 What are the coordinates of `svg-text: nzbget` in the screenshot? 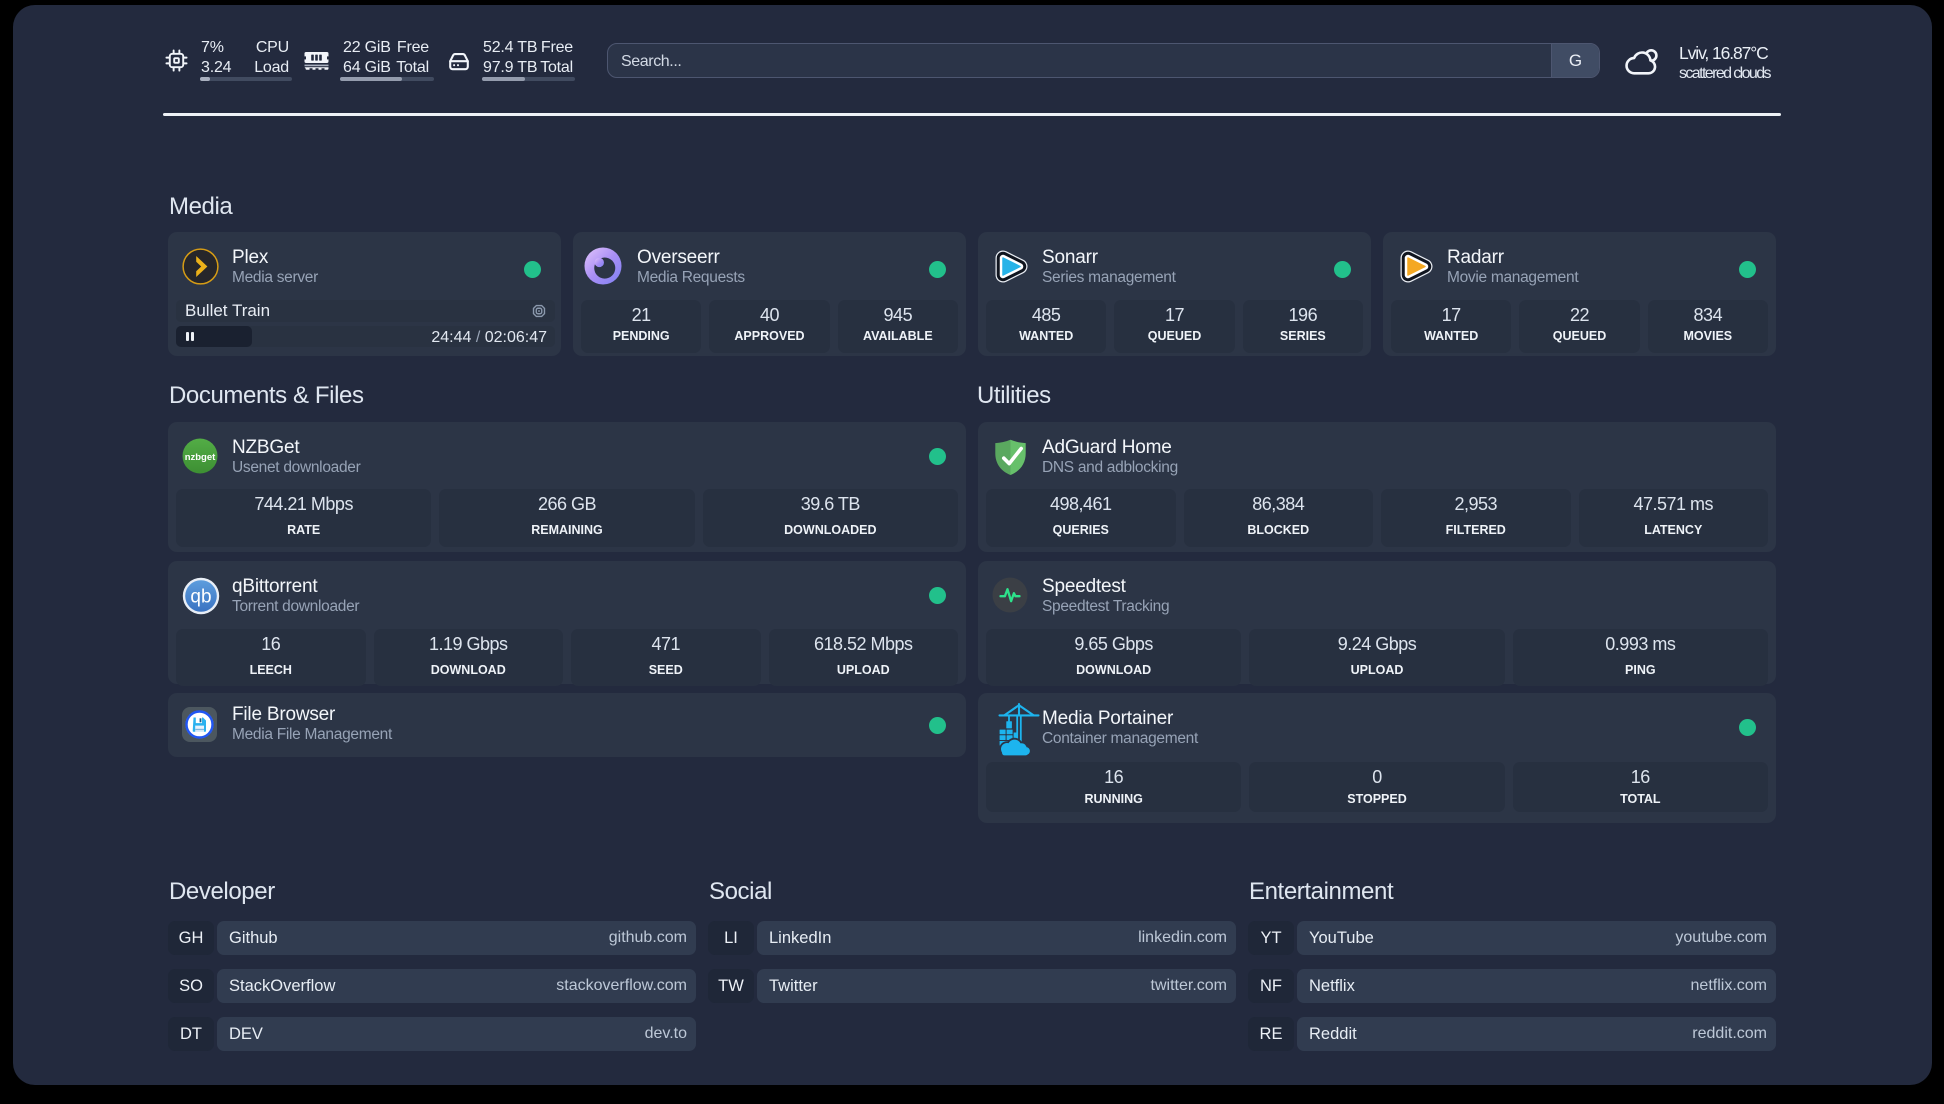 It's located at (200, 457).